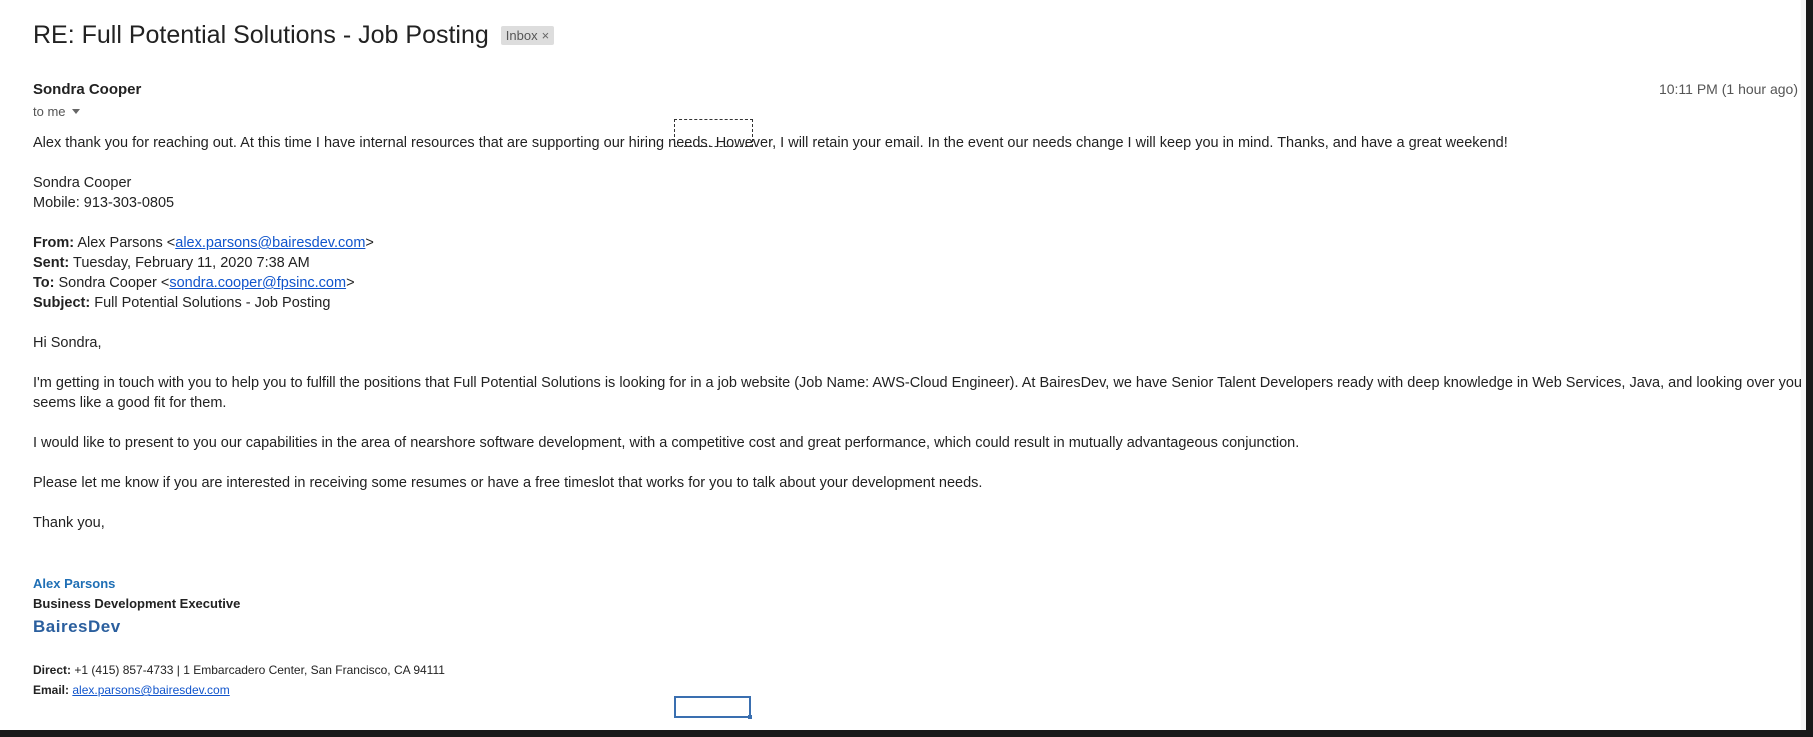 Image resolution: width=1813 pixels, height=737 pixels. What do you see at coordinates (257, 283) in the screenshot?
I see `to-email-link: sondra.cooper@fpsinc.com` at bounding box center [257, 283].